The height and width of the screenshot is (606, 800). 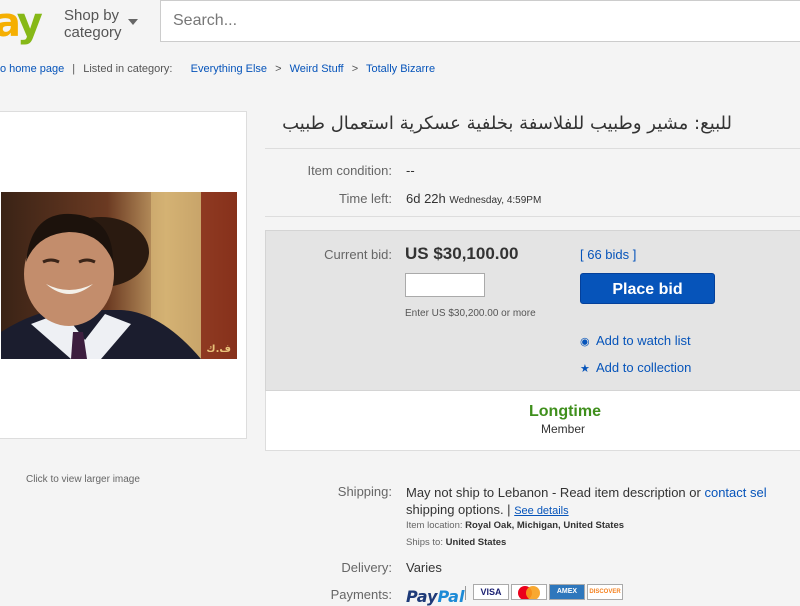 I want to click on item-condition-label: Item condition:, so click(x=349, y=170).